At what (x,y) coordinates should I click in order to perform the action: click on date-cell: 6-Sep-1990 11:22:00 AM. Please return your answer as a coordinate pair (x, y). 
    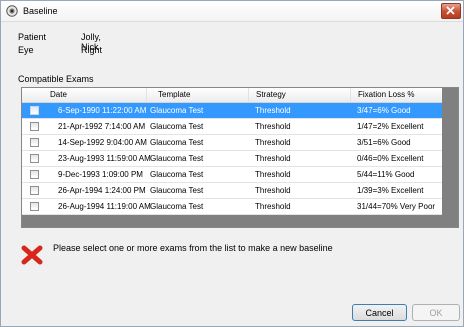
    Looking at the image, I should click on (102, 110).